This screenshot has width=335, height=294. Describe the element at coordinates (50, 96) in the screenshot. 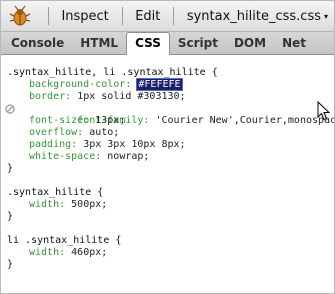

I see `property-name: border:` at that location.